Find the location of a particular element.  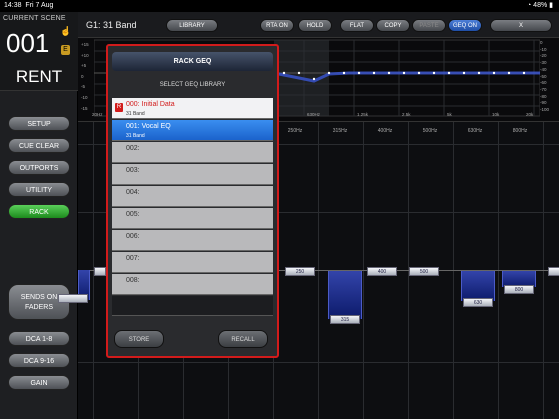

library-item-006: 006: is located at coordinates (192, 240).